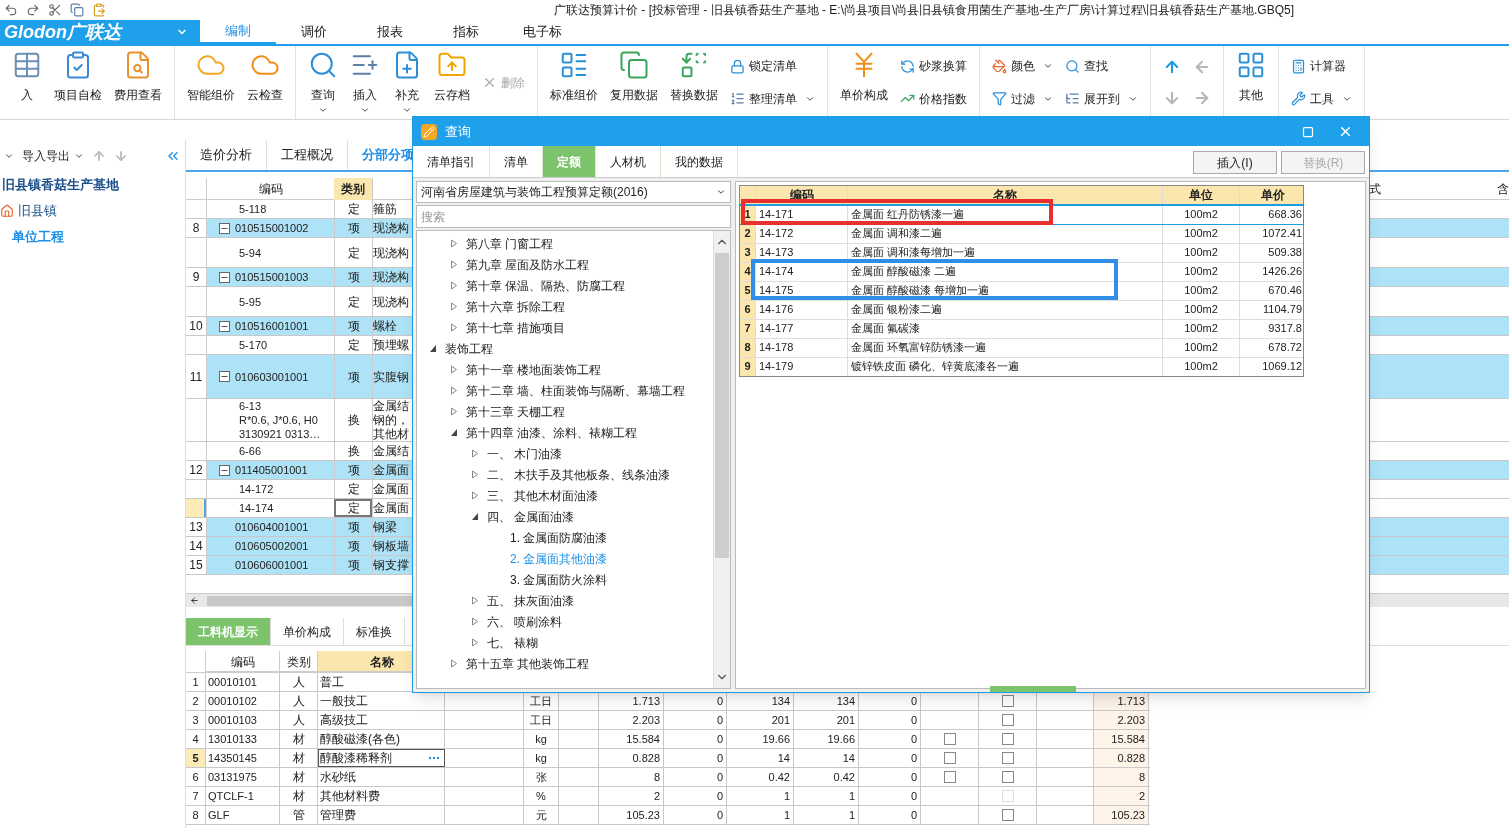  Describe the element at coordinates (579, 474) in the screenshot. I see `tree-item: 二、 木扶手及其他板条、线条油漆` at that location.